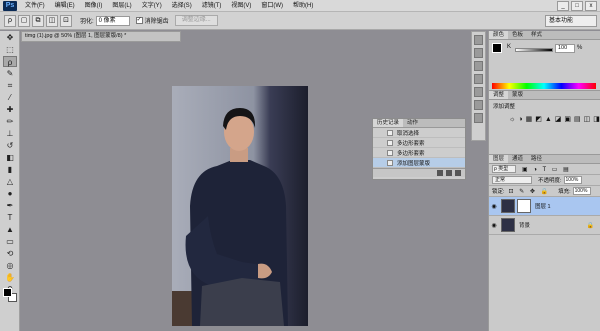  I want to click on panel-dock, so click(478, 86).